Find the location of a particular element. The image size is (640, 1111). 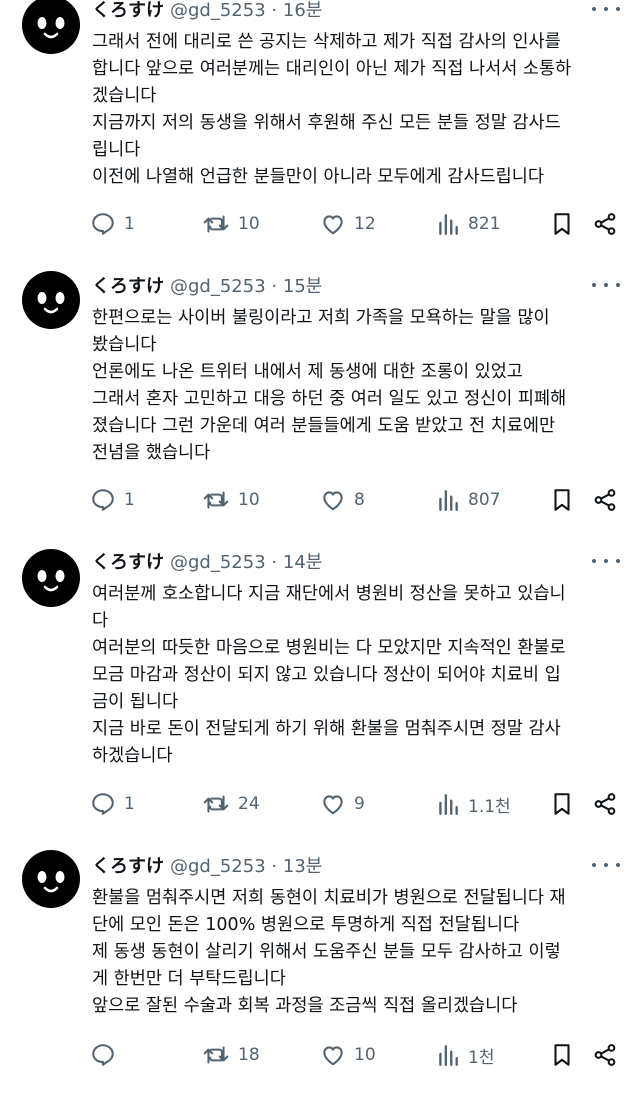

tweet-line: 그래서 혼자 고민하고 대응 하던 중 여러 일도 있고 정신이 피폐해 is located at coordinates (329, 399).